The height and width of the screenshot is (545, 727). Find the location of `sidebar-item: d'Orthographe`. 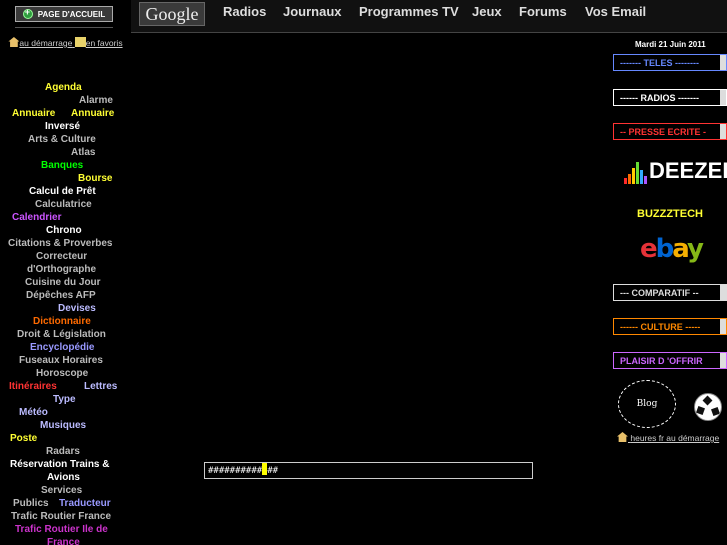

sidebar-item: d'Orthographe is located at coordinates (61, 270).